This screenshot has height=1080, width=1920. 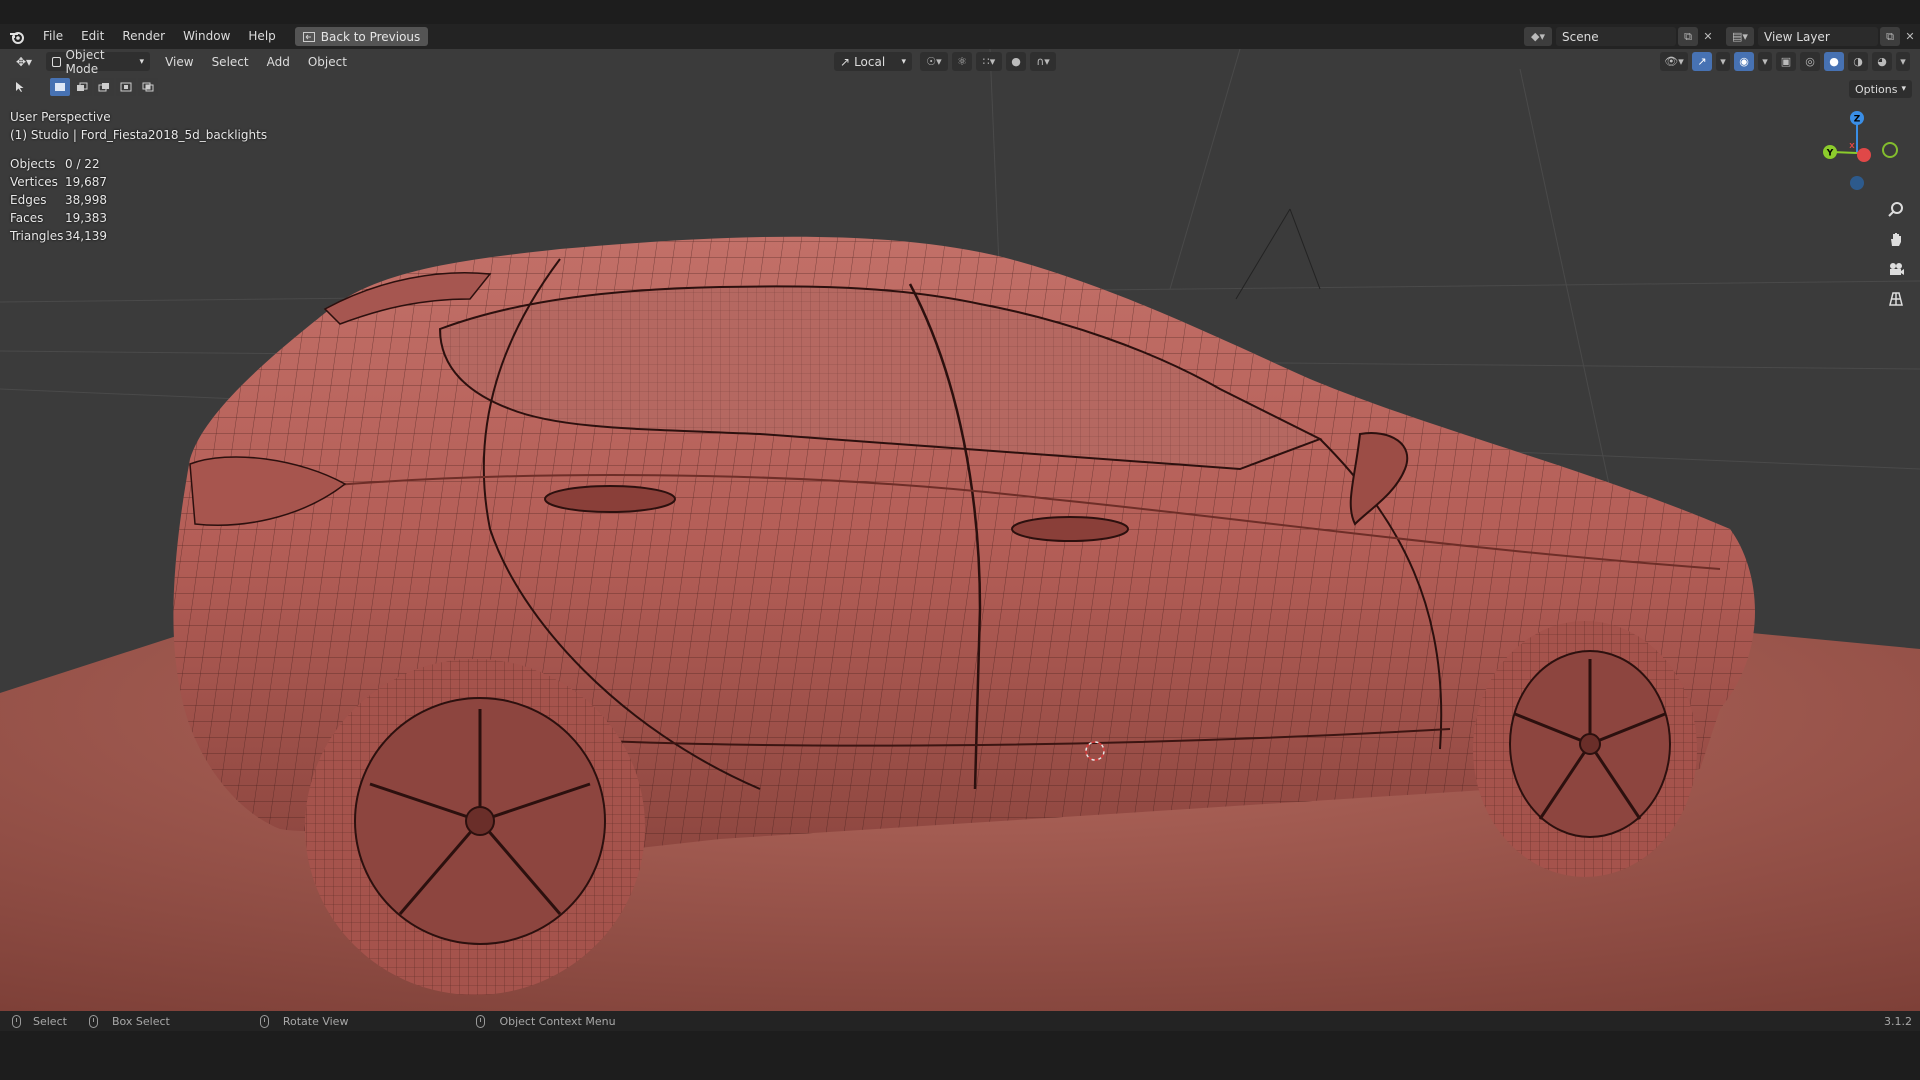 What do you see at coordinates (82, 87) in the screenshot?
I see `select-extend-icon` at bounding box center [82, 87].